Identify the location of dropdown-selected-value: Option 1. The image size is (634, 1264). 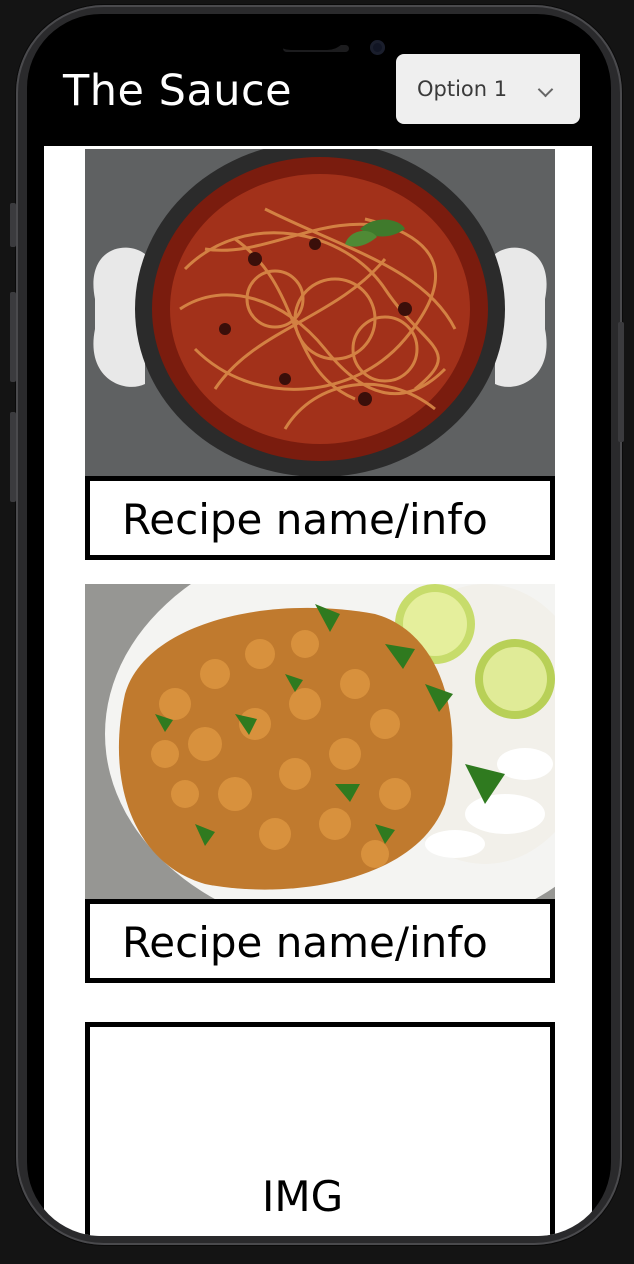
(462, 89).